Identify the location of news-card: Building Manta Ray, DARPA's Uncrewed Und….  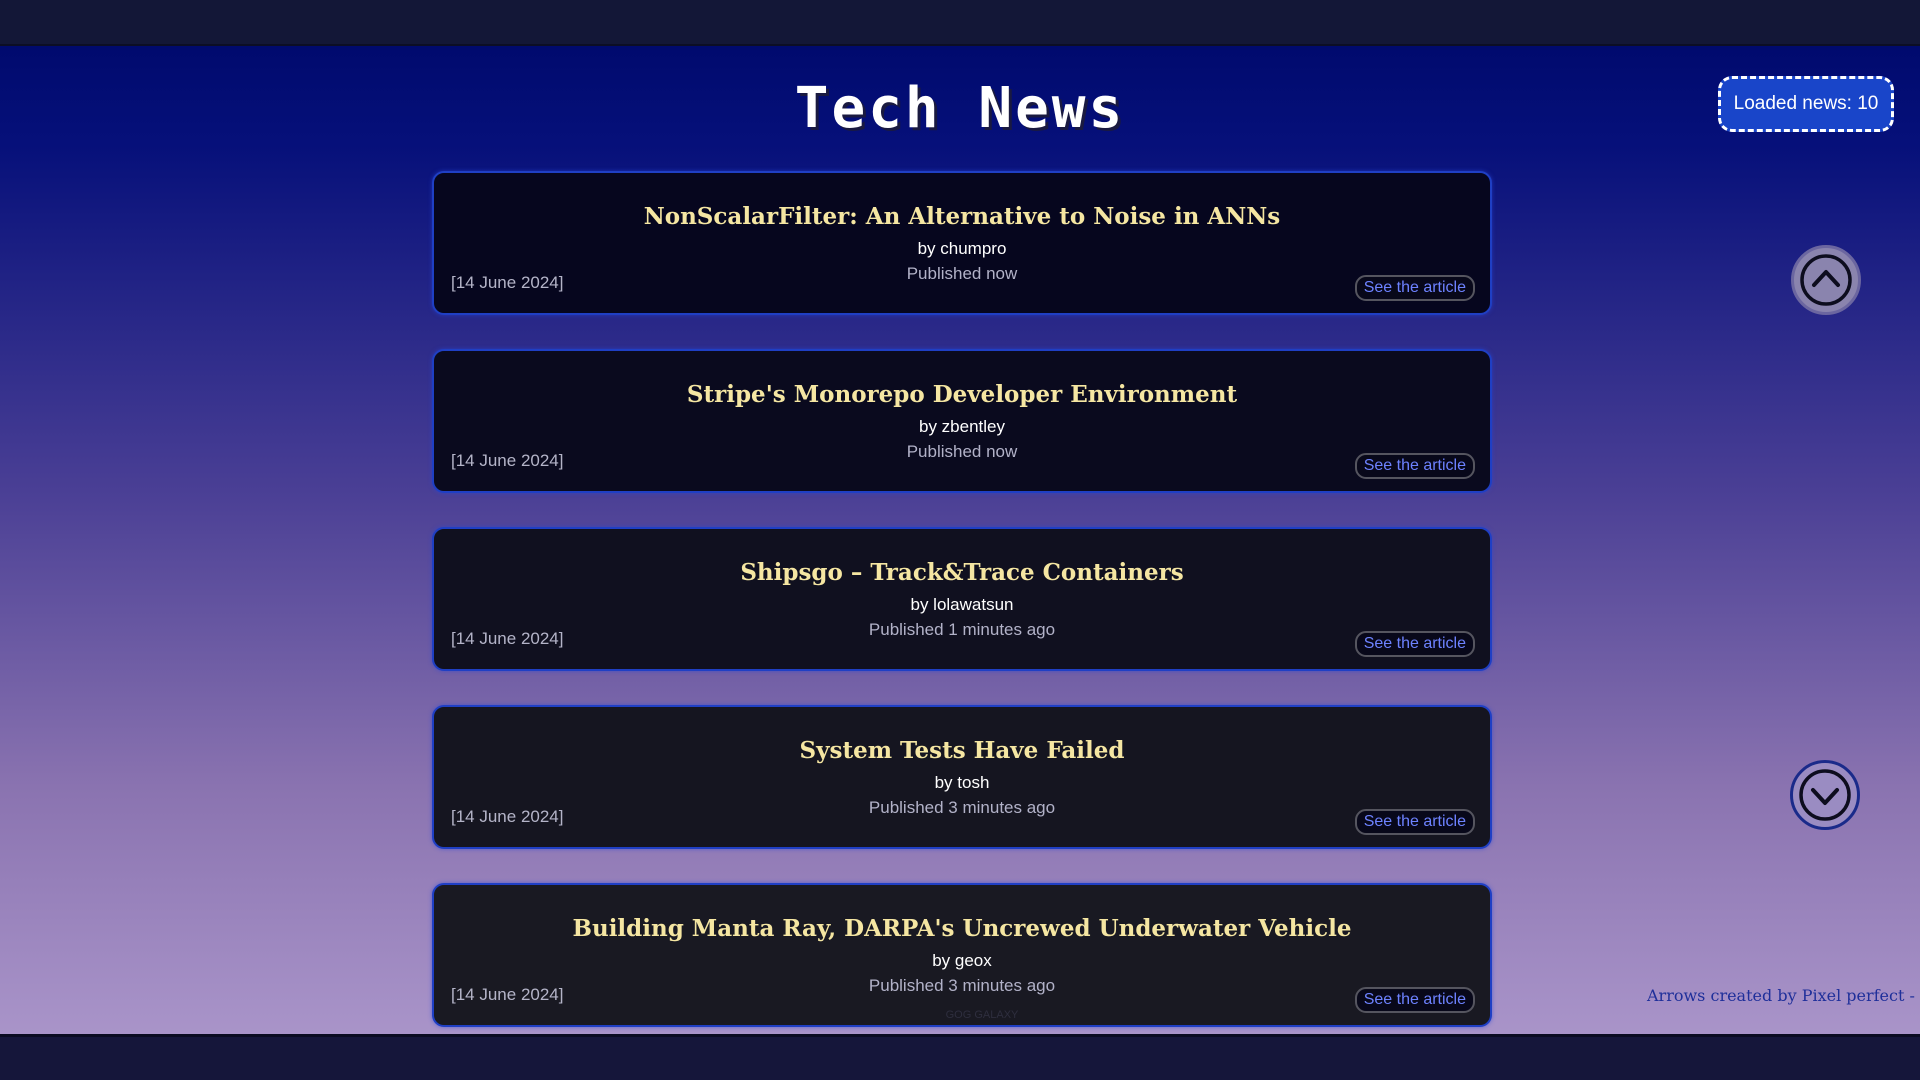
(962, 955).